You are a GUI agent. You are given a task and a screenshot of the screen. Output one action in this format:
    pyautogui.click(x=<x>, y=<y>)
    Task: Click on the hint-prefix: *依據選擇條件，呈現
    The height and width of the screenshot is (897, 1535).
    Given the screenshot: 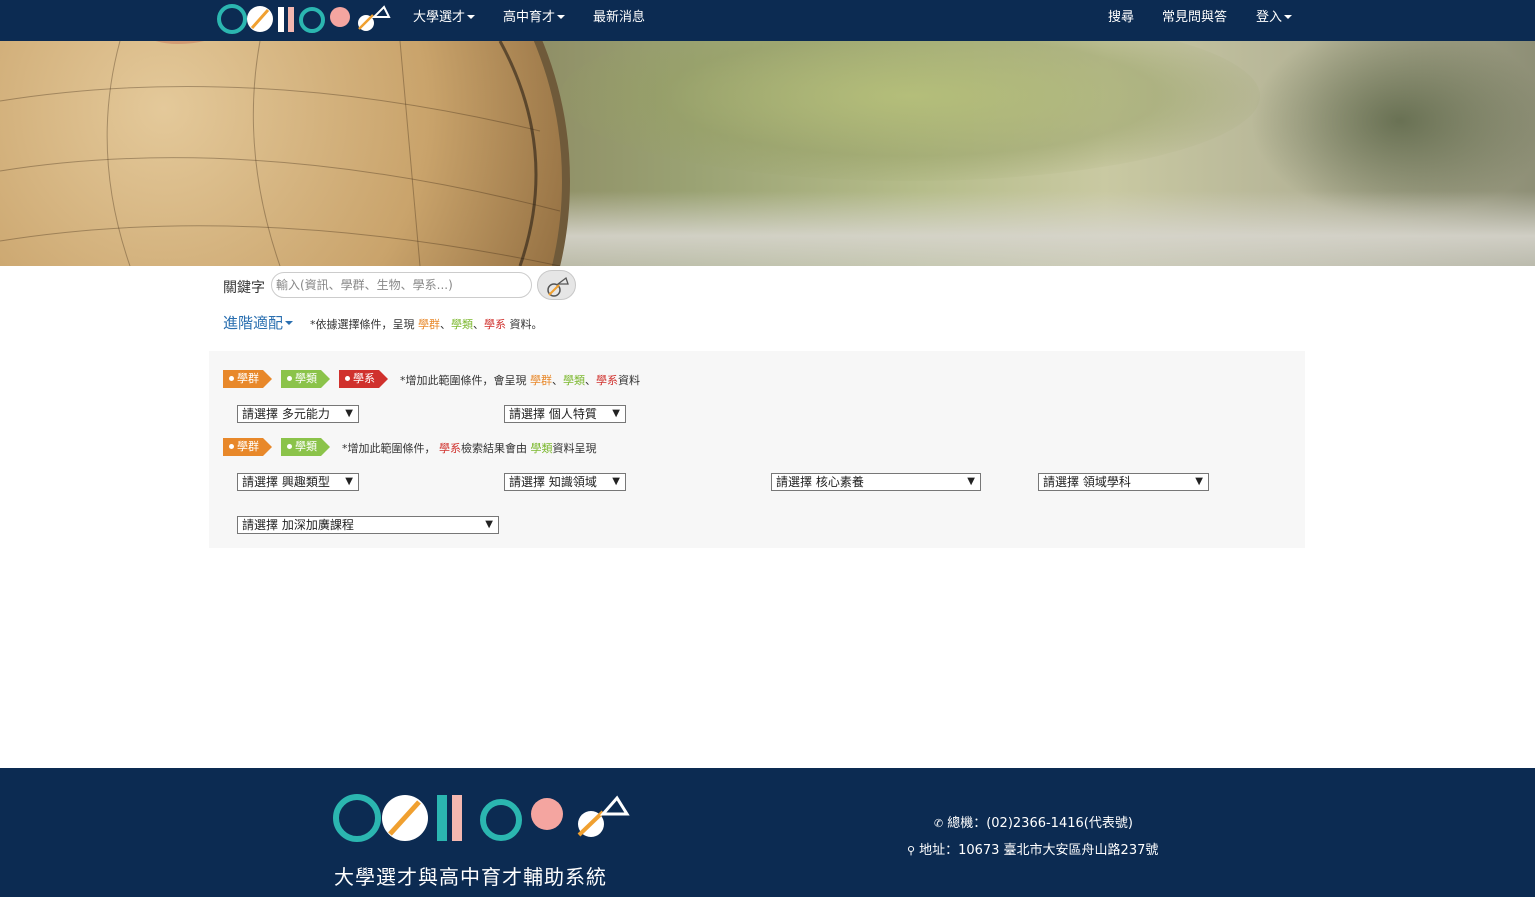 What is the action you would take?
    pyautogui.click(x=364, y=324)
    